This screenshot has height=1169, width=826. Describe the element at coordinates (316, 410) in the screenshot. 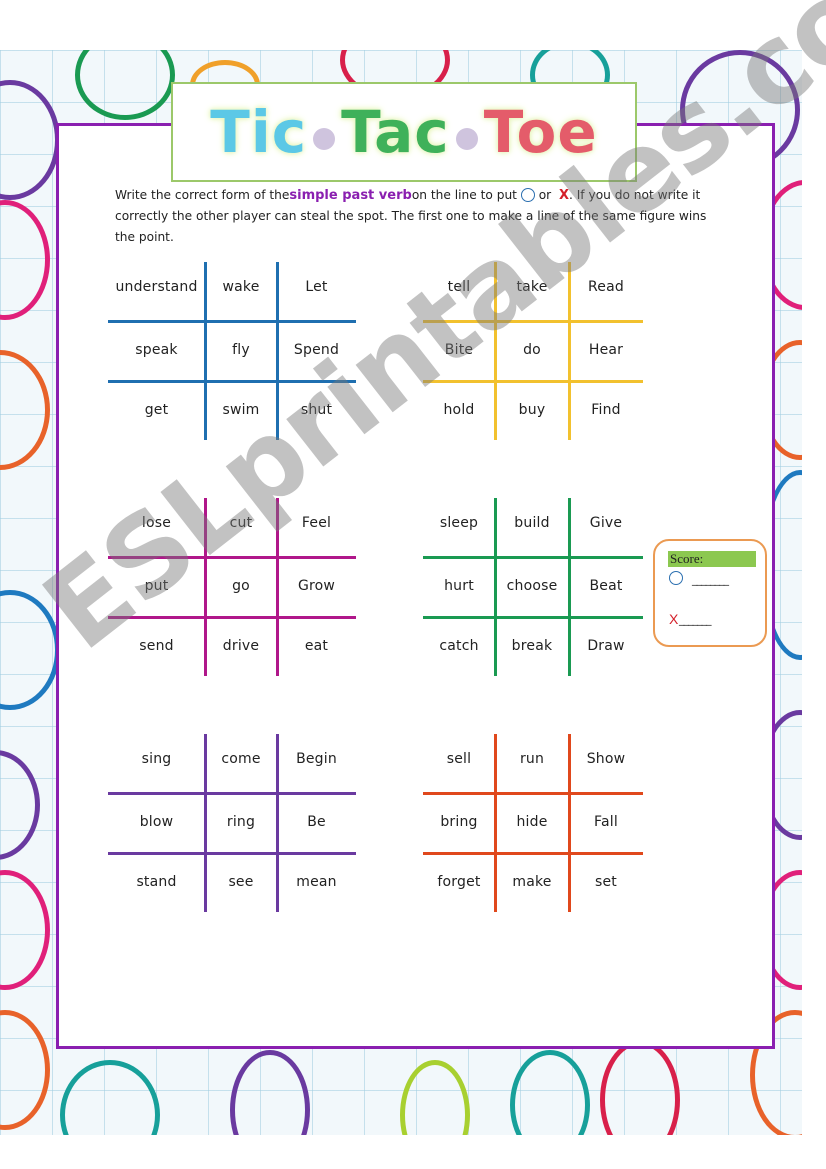

I see `grid-cell: shut` at that location.